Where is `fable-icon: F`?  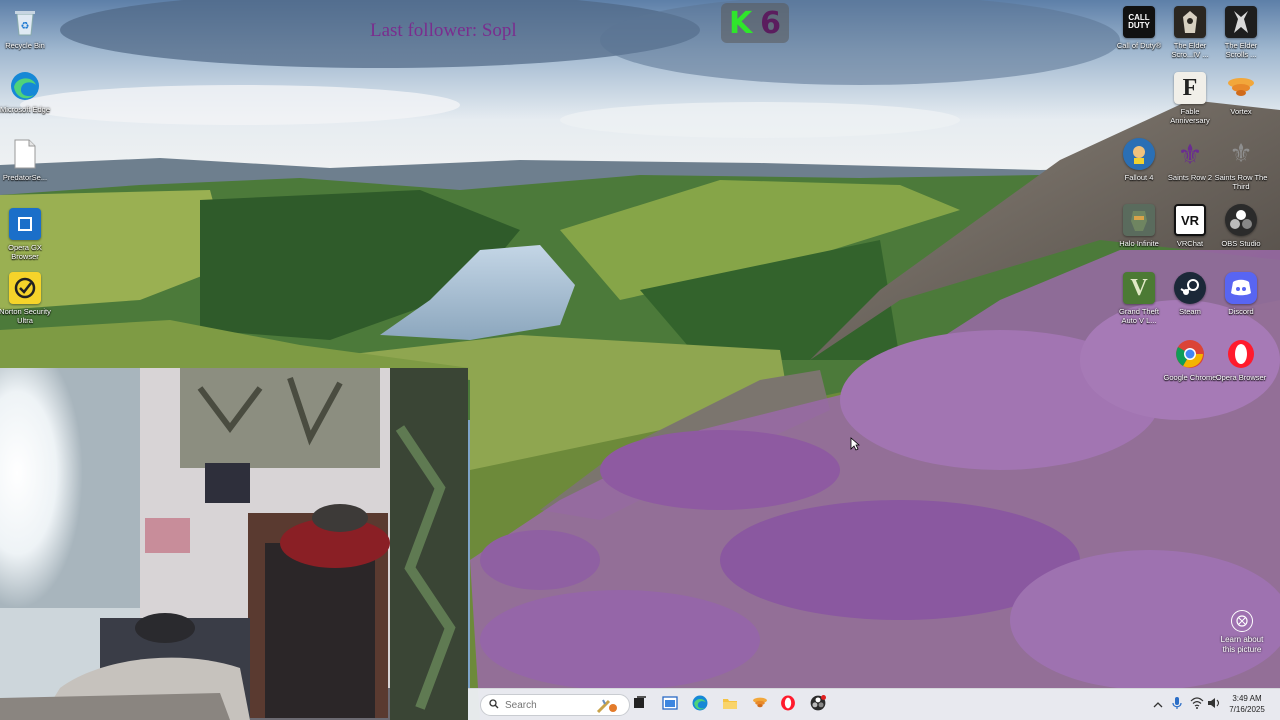 fable-icon: F is located at coordinates (1190, 88).